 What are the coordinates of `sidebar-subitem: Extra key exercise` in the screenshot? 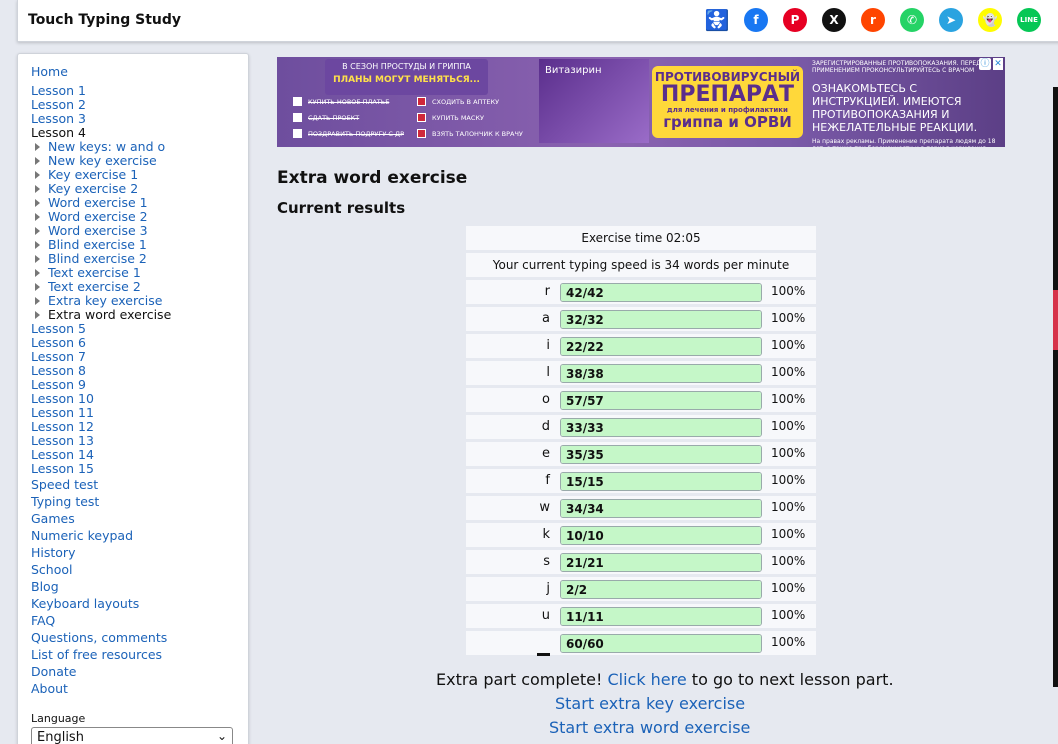 It's located at (101, 301).